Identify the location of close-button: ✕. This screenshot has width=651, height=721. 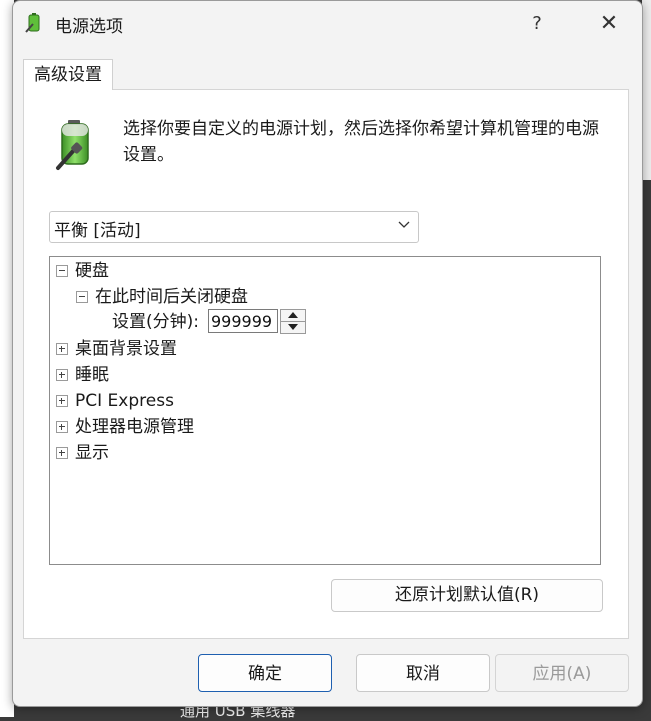
(609, 24).